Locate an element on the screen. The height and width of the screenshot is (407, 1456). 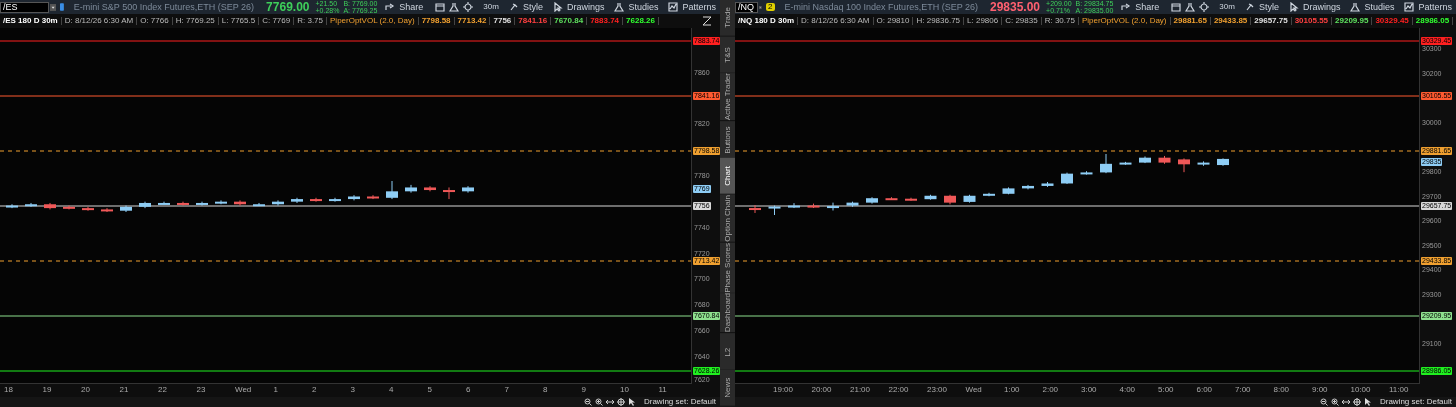
link-icon is located at coordinates (62, 7).